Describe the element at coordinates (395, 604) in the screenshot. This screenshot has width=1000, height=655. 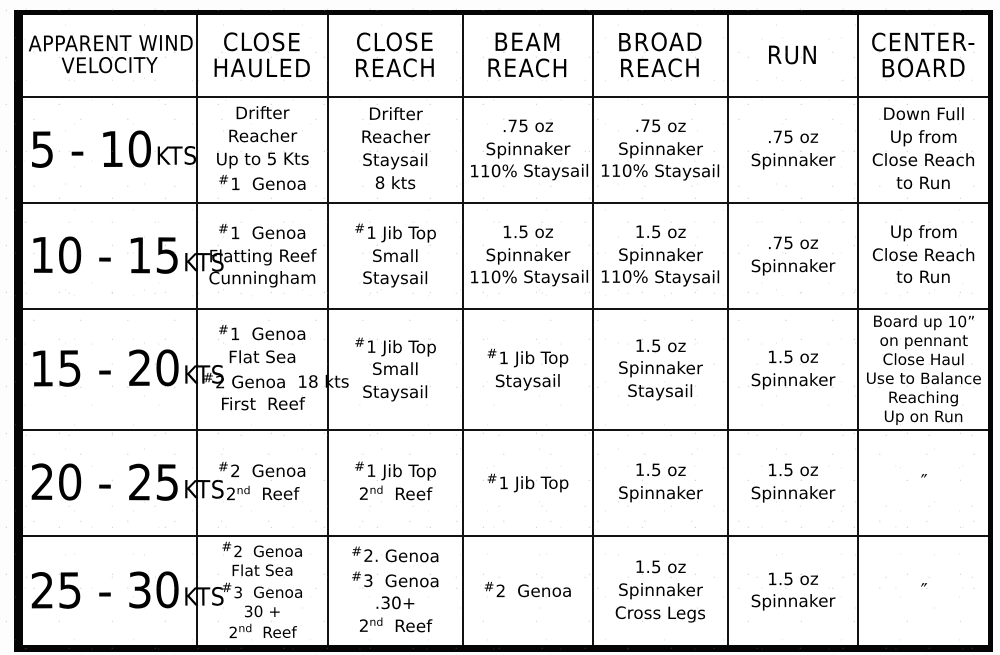
I see `cell-line: .30+` at that location.